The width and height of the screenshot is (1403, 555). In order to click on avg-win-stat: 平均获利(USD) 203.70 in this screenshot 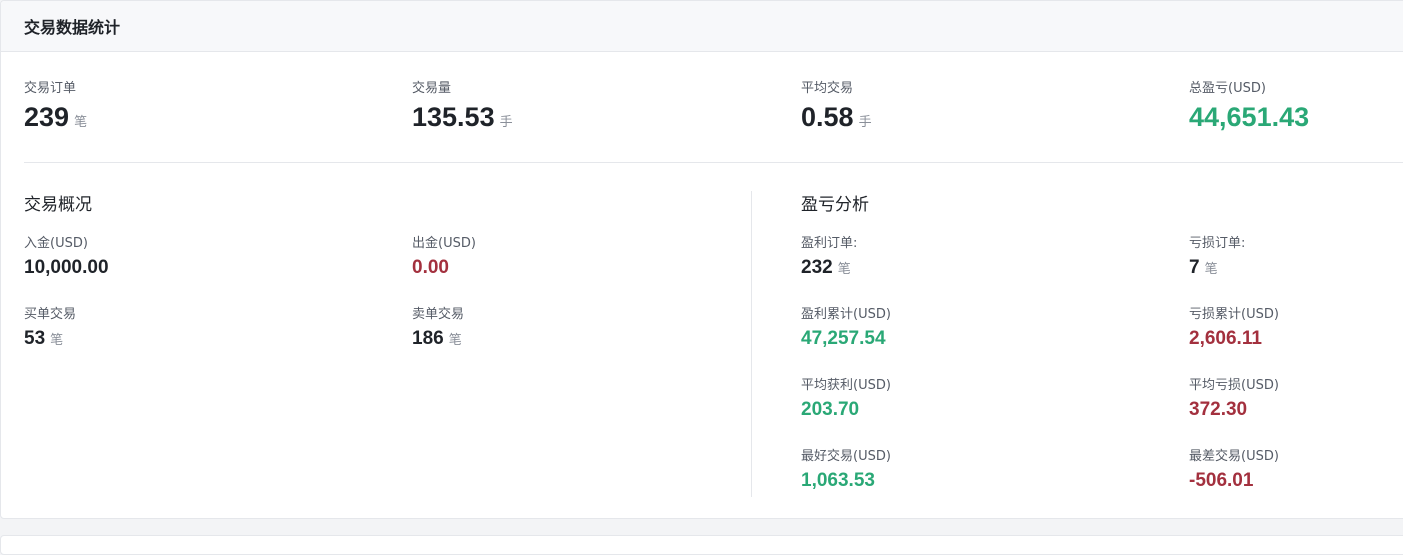, I will do `click(846, 400)`.